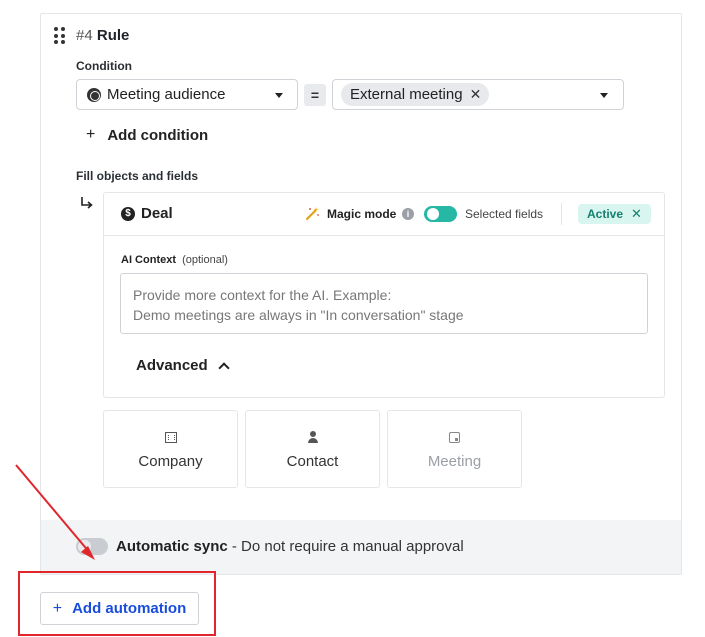 This screenshot has height=637, width=705. I want to click on ai-context-label-text: AI Context, so click(148, 260).